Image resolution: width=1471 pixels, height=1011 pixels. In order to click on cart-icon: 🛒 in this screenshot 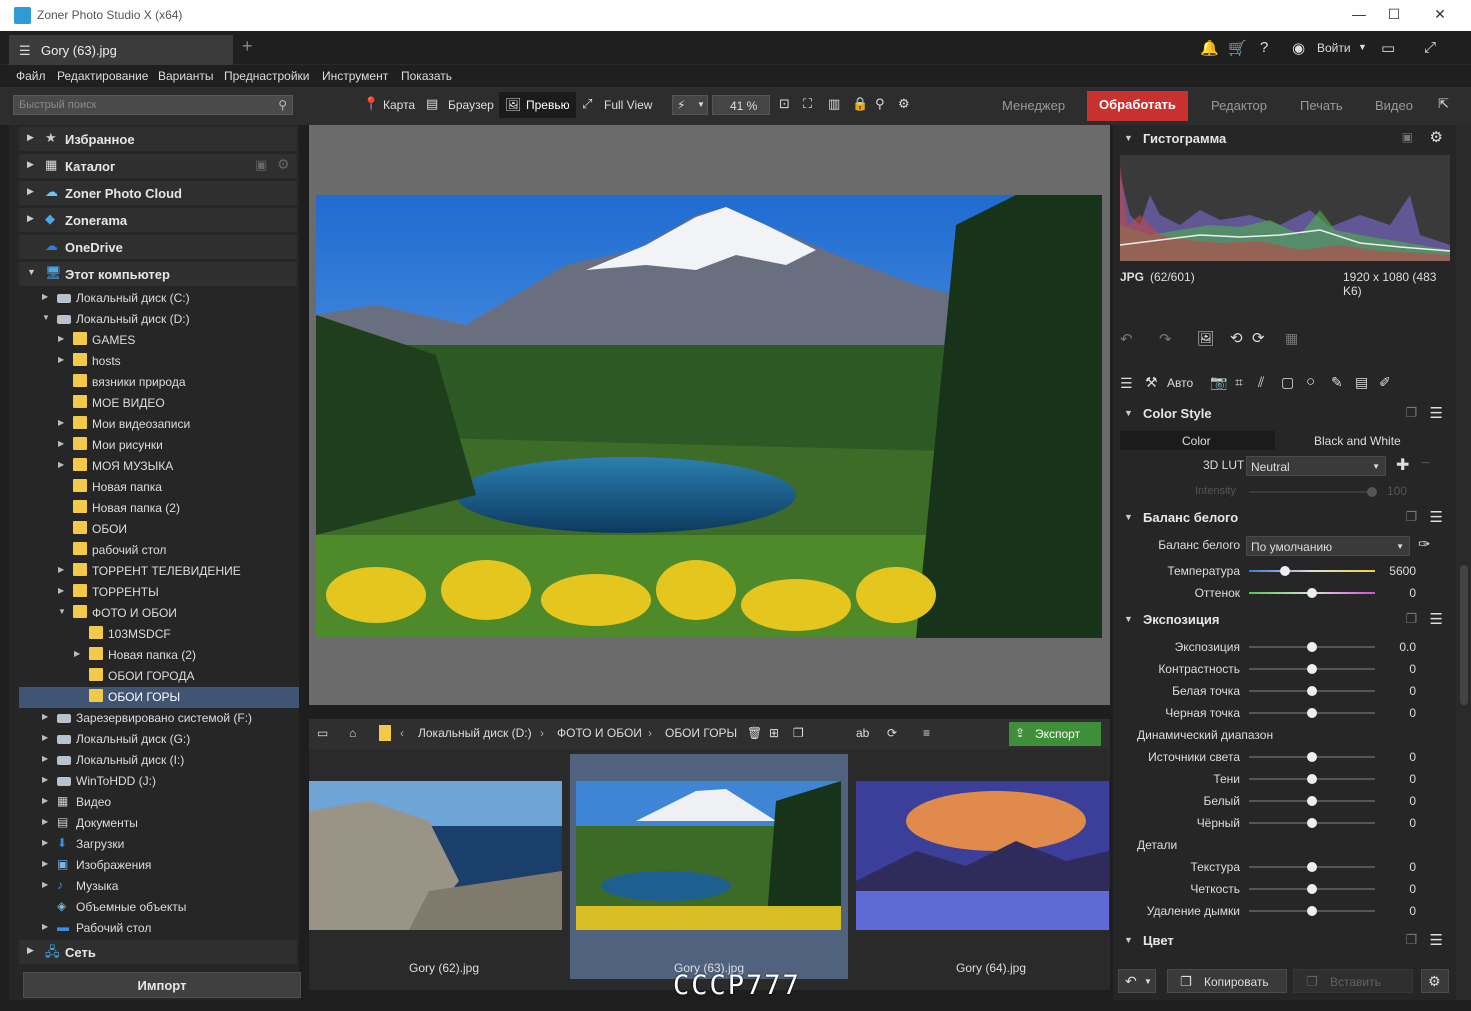, I will do `click(1237, 48)`.